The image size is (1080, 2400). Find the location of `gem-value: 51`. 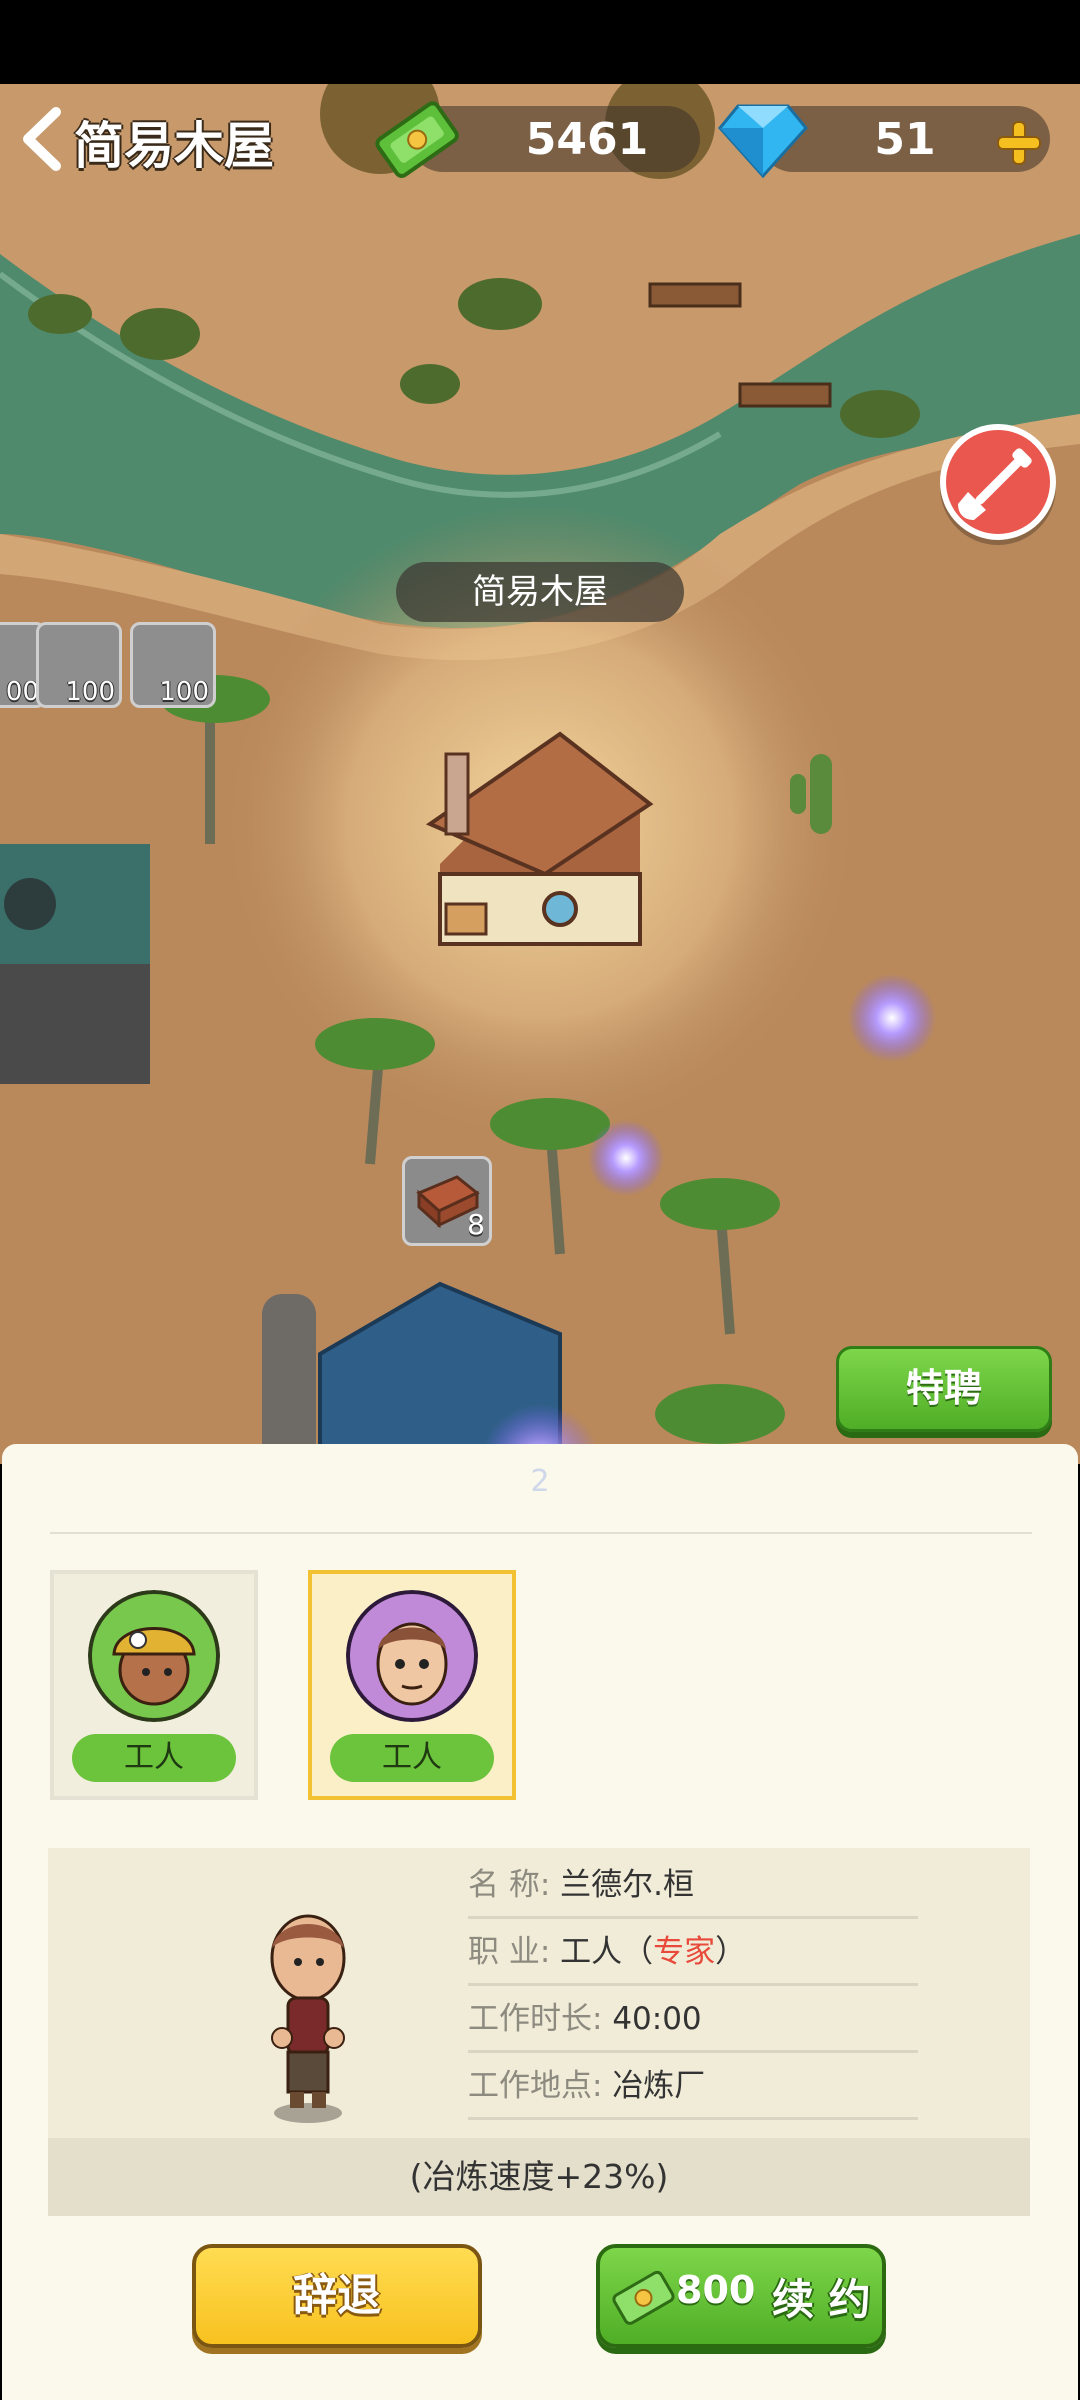

gem-value: 51 is located at coordinates (905, 139).